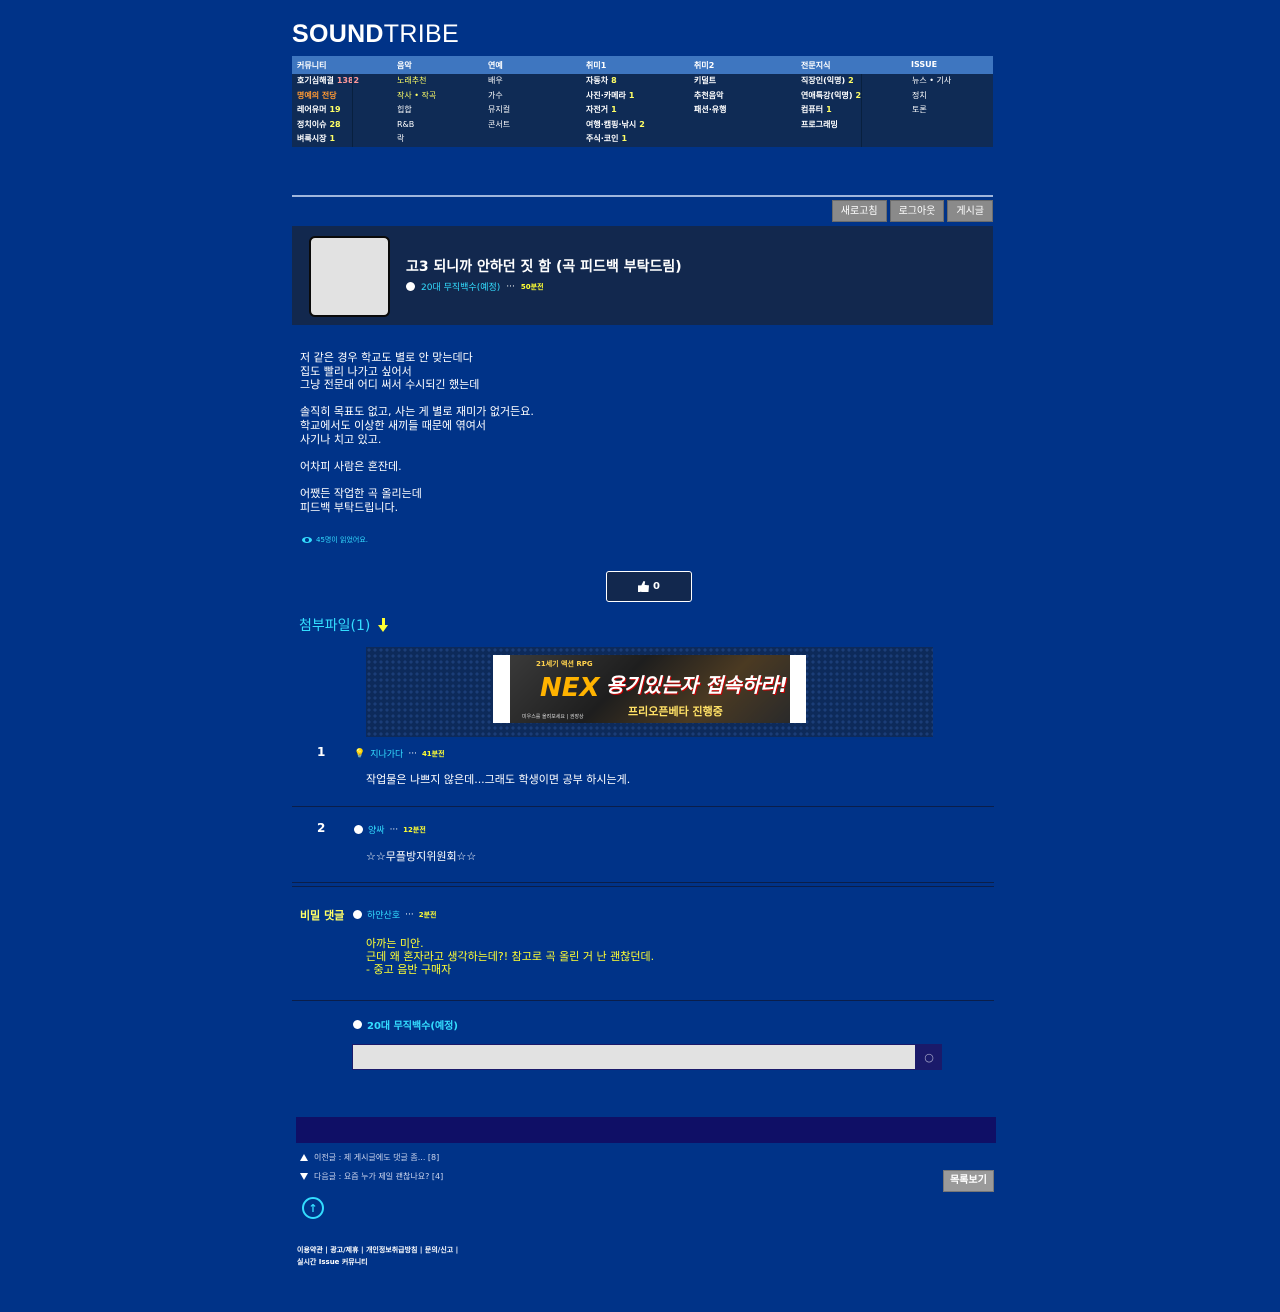 The width and height of the screenshot is (1280, 1312). Describe the element at coordinates (931, 110) in the screenshot. I see `nav-item: 토론` at that location.